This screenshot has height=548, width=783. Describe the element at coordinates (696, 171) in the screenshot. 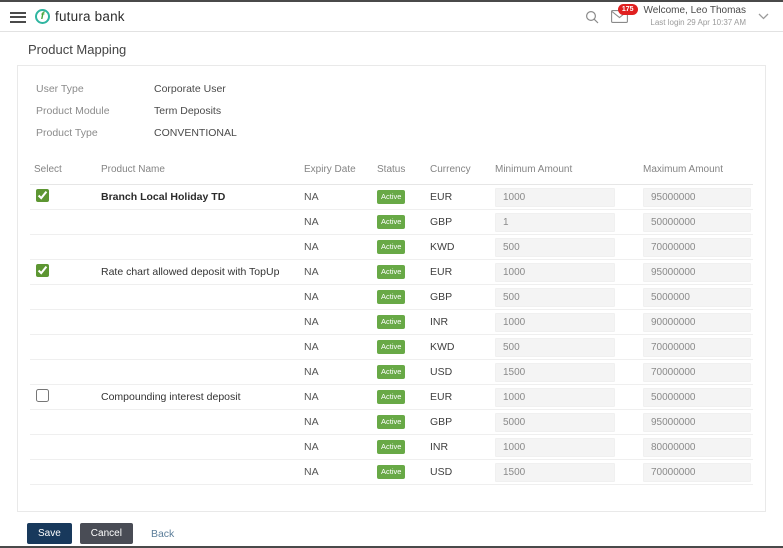

I see `column-header-maximum-amount: Maximum Amount` at that location.